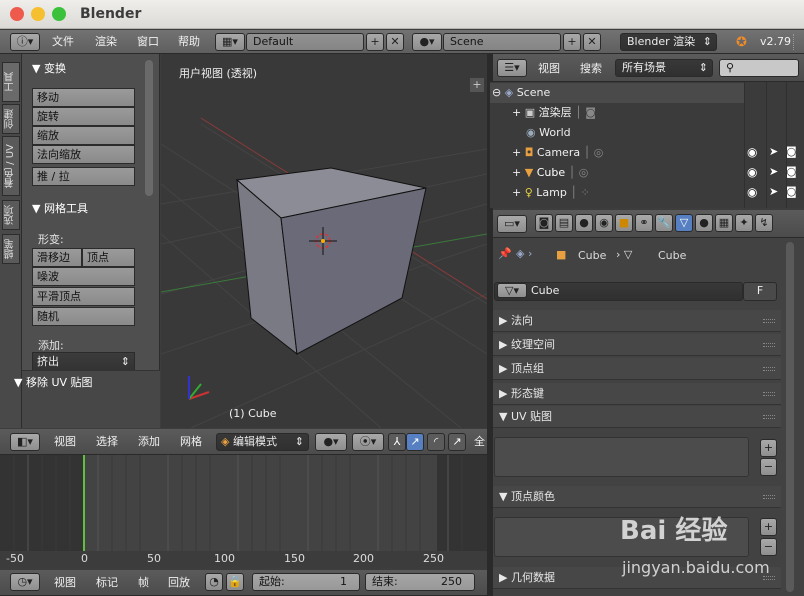 This screenshot has width=804, height=596. I want to click on menu-help: 帮助, so click(189, 42).